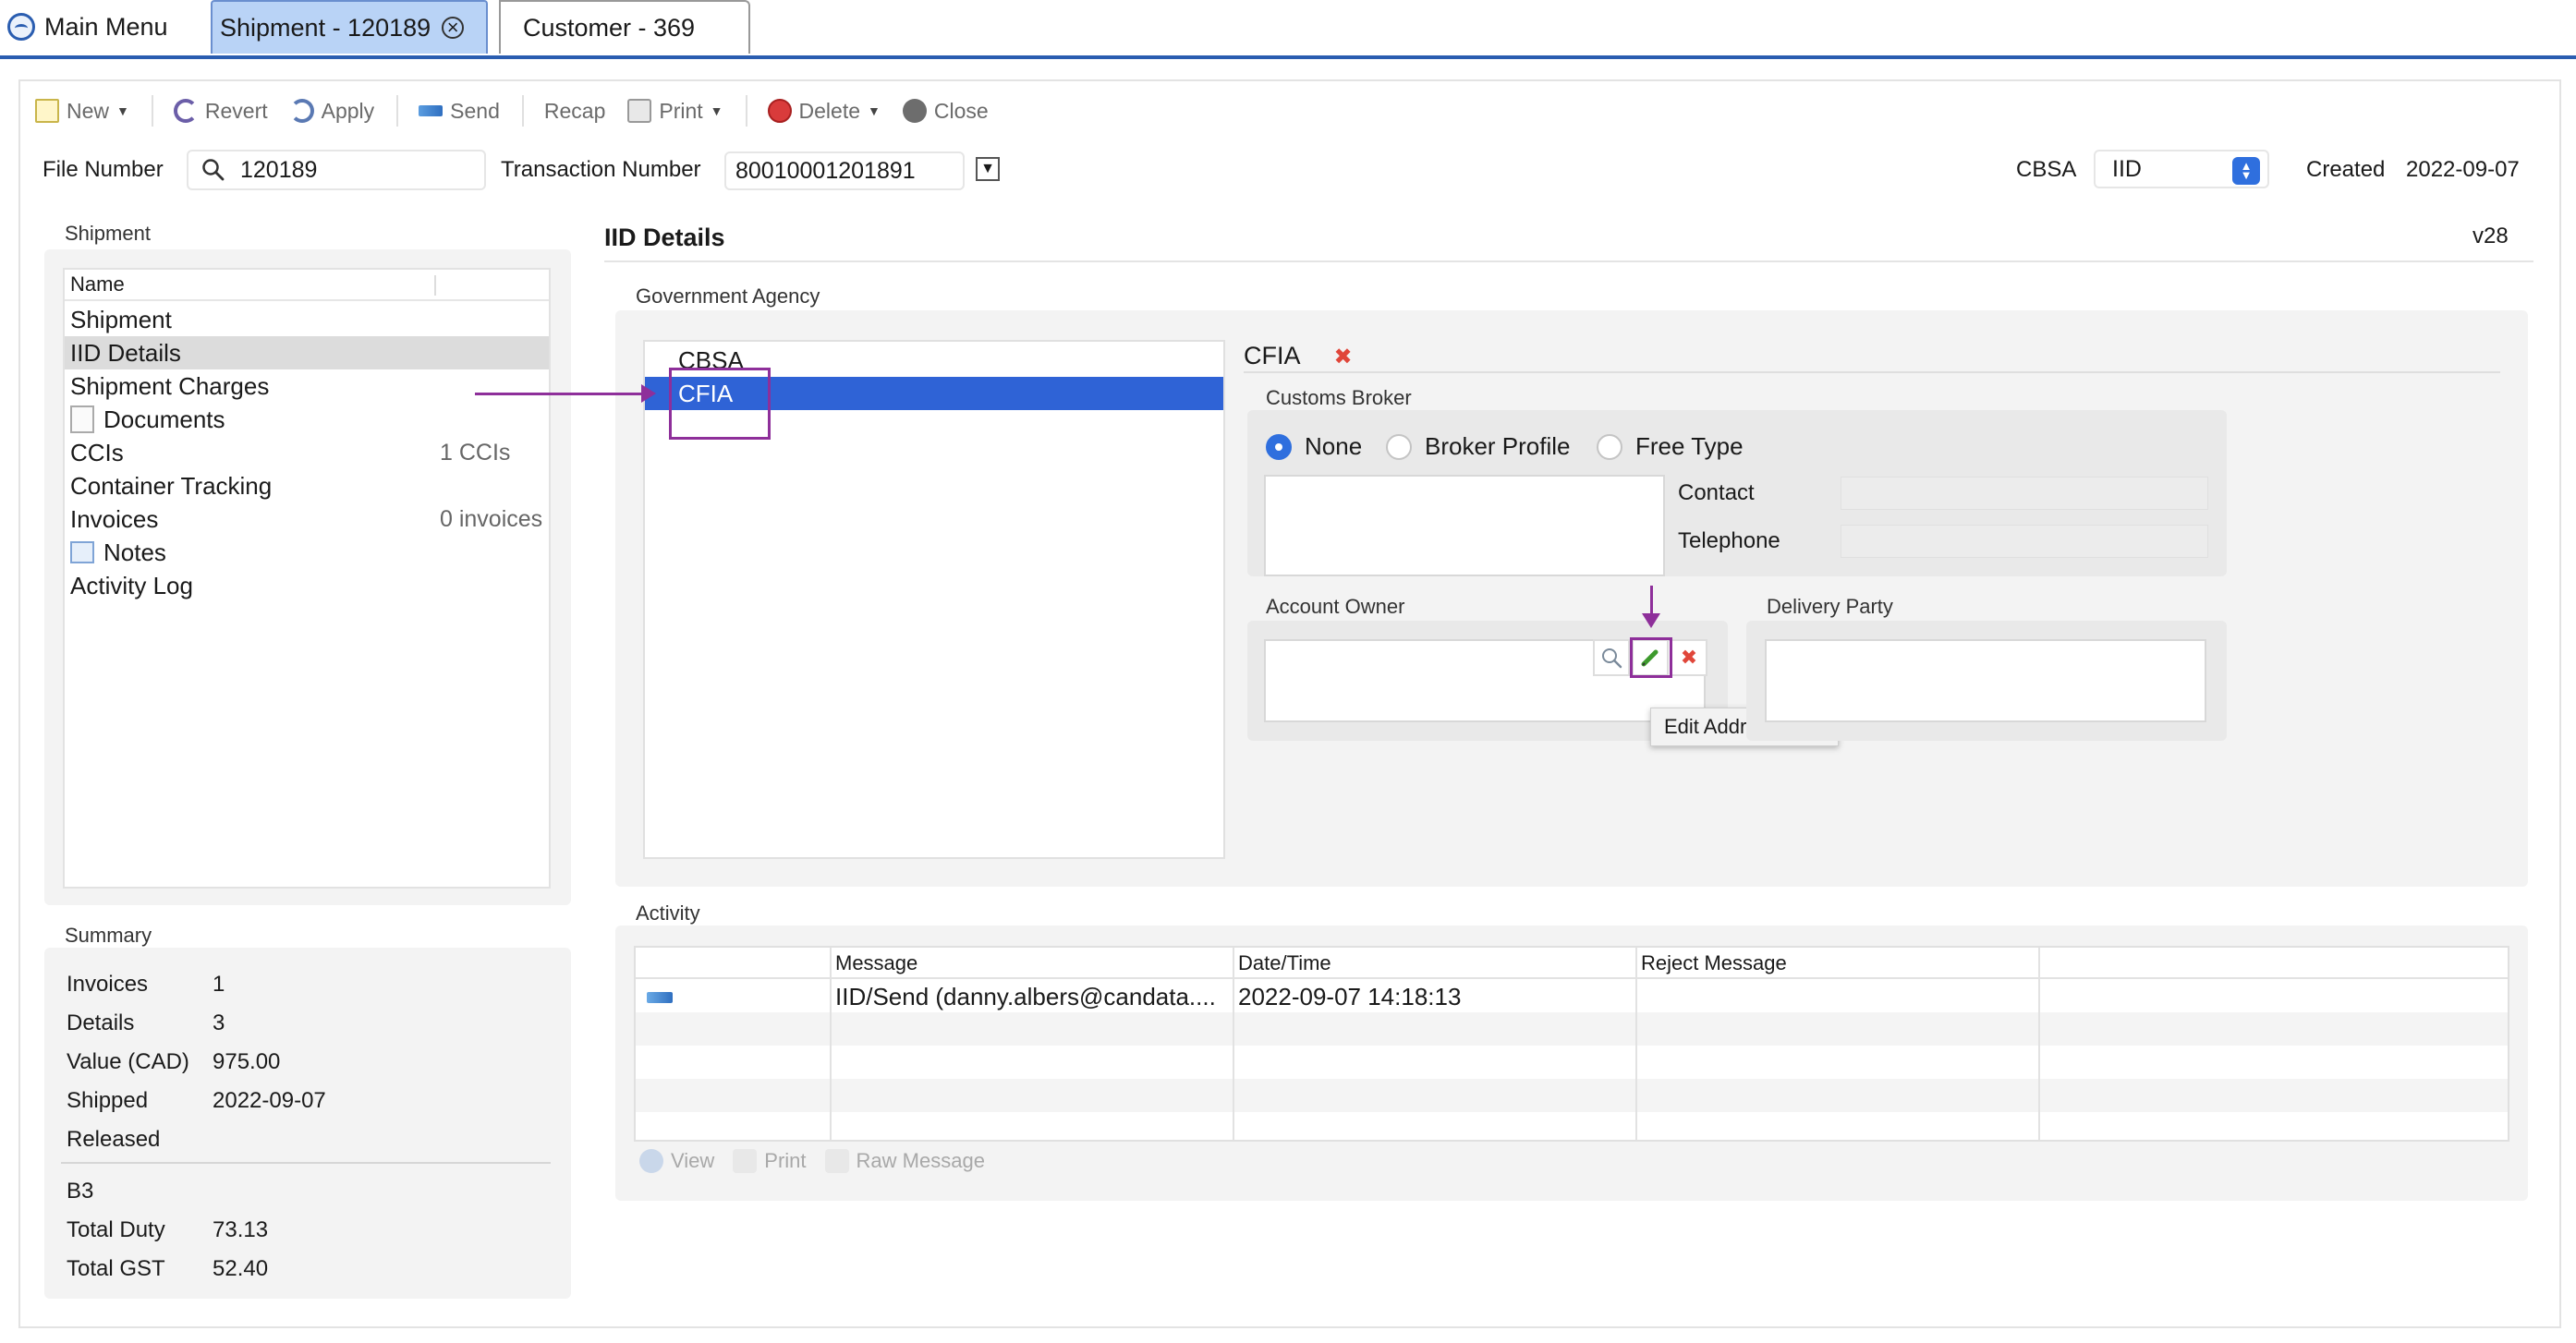  What do you see at coordinates (307, 386) in the screenshot?
I see `nav-item-shipment-charges: Shipment Charges` at bounding box center [307, 386].